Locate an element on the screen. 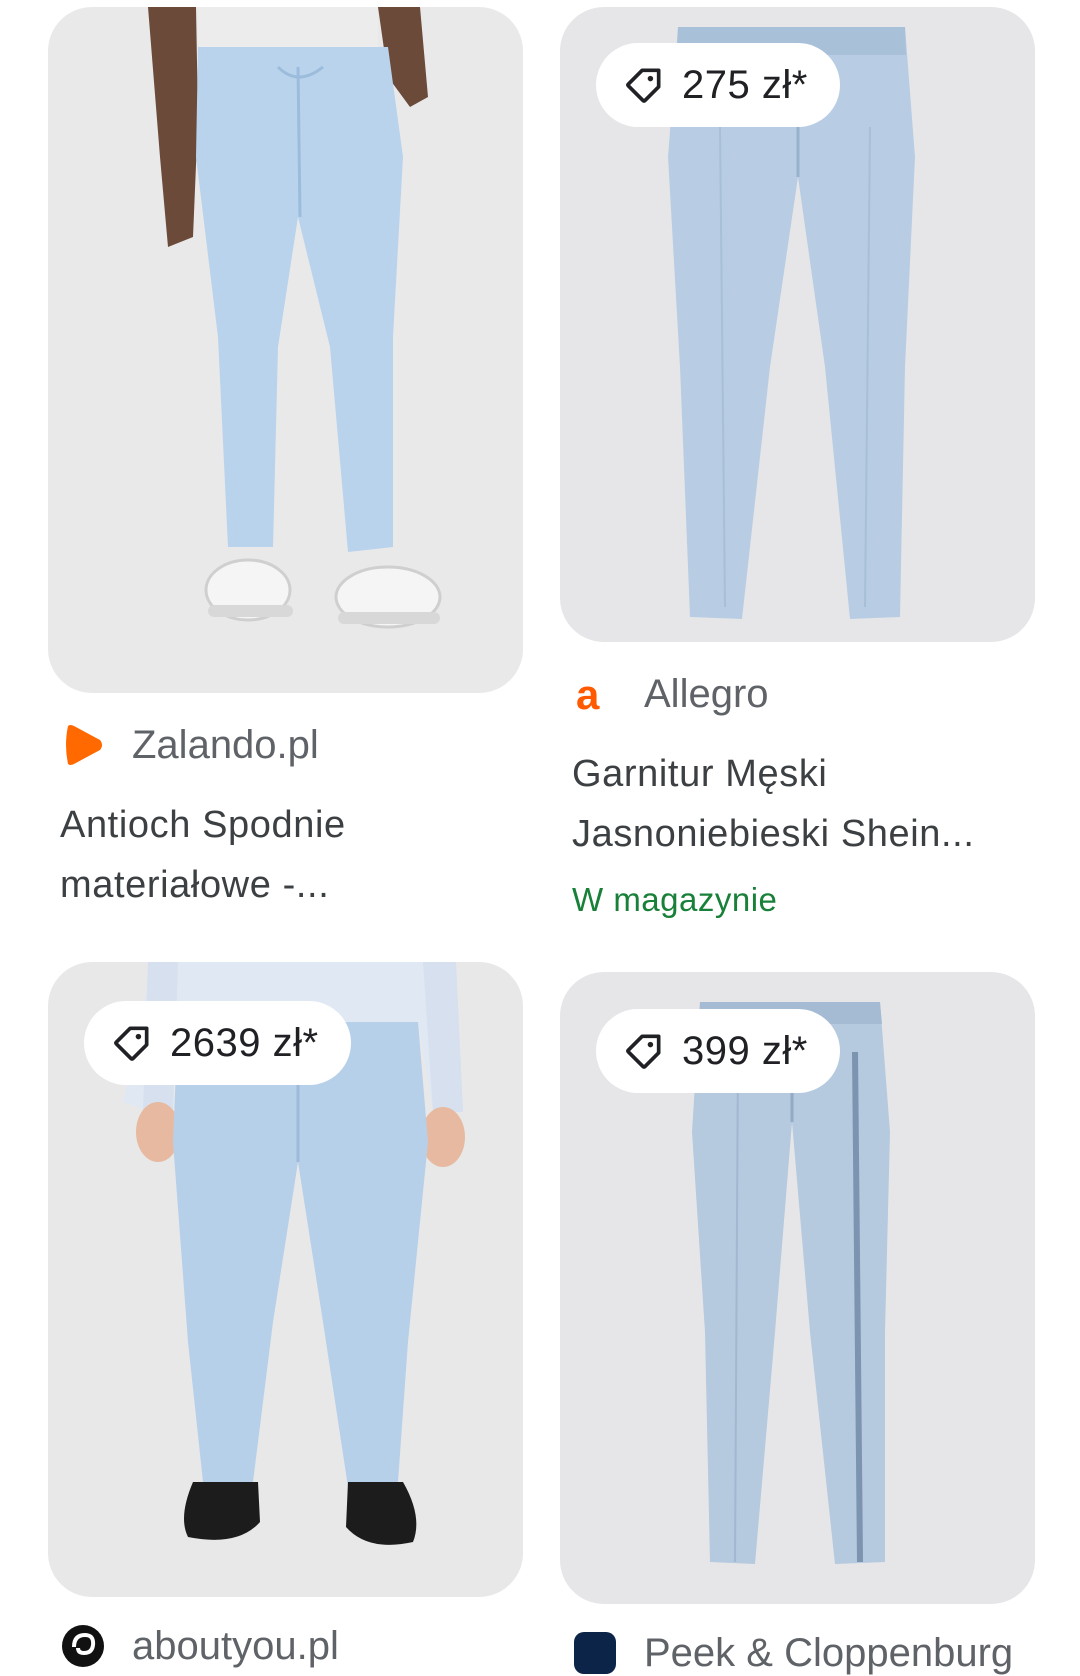 This screenshot has height=1676, width=1080. store-logo-icon is located at coordinates (595, 1653).